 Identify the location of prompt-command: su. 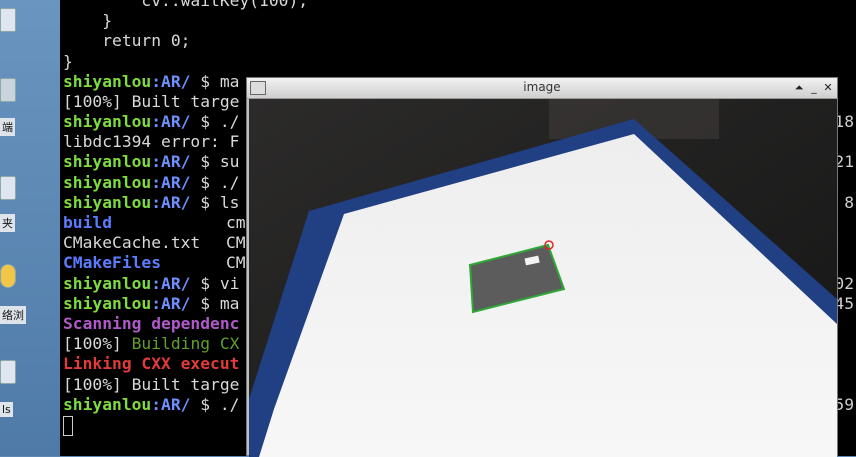
(229, 161).